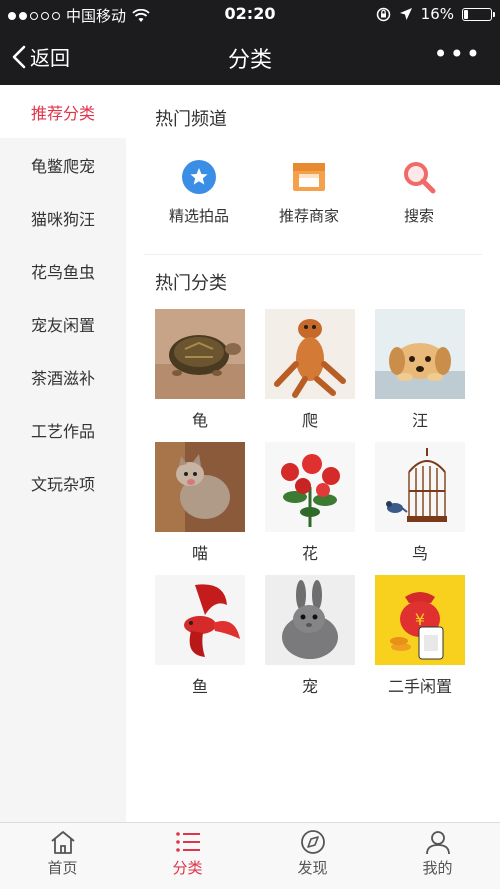 The height and width of the screenshot is (889, 500). I want to click on channel-merchants: 推荐商家, so click(309, 194).